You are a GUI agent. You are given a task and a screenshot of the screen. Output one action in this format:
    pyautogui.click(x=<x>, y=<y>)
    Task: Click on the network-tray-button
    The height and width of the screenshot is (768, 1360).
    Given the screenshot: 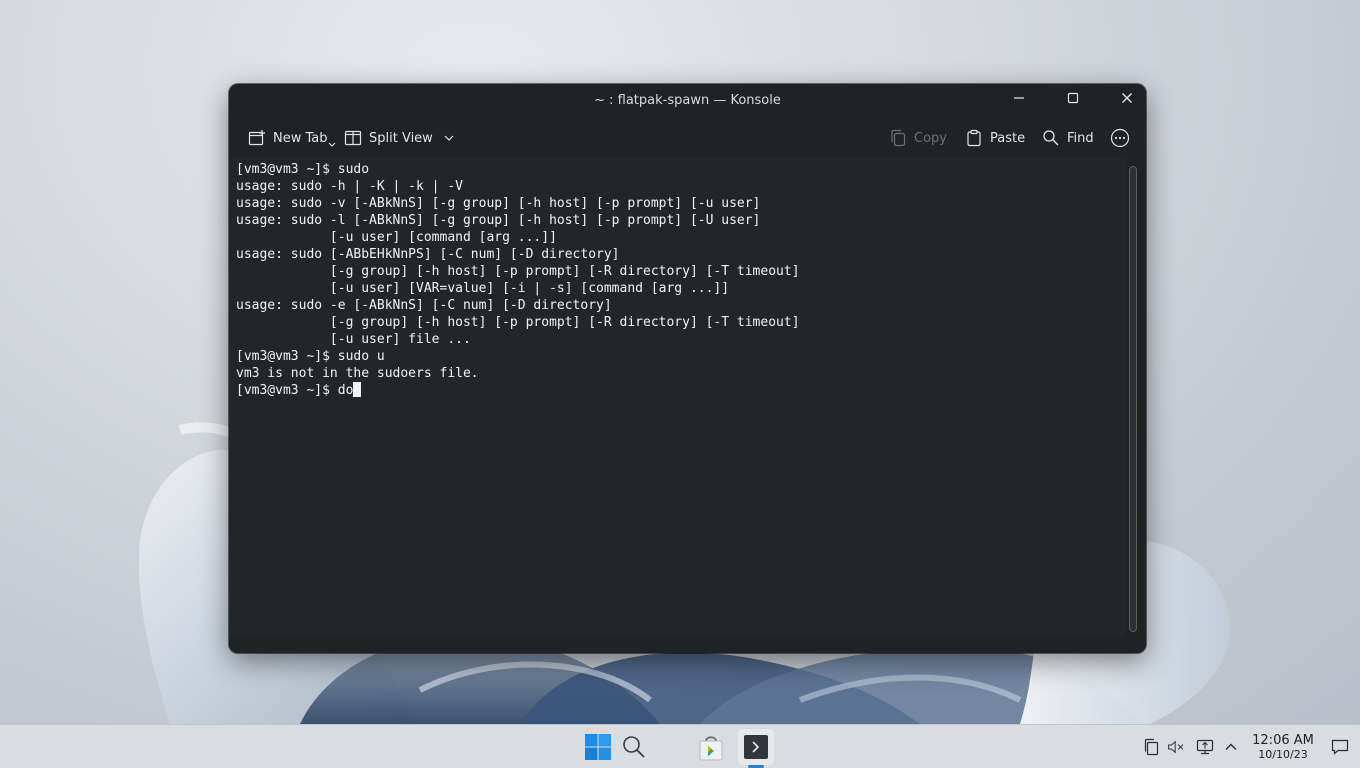 What is the action you would take?
    pyautogui.click(x=1205, y=747)
    